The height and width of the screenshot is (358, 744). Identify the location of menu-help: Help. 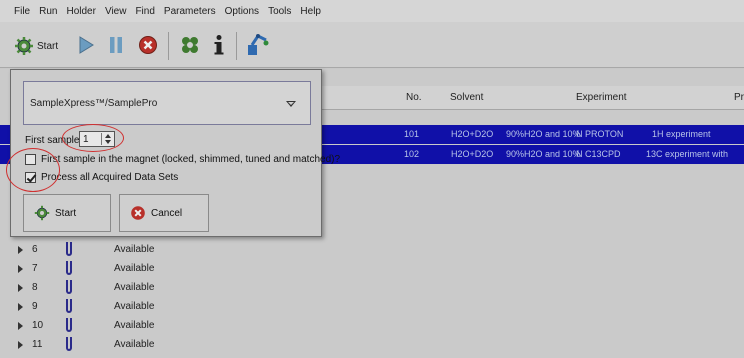
(310, 11).